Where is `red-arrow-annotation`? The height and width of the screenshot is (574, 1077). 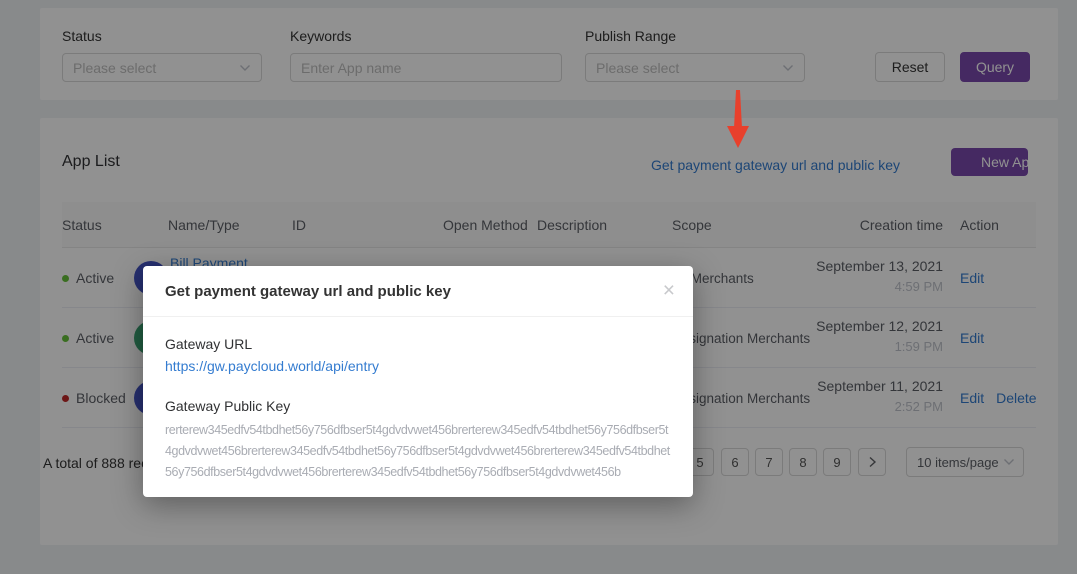 red-arrow-annotation is located at coordinates (738, 119).